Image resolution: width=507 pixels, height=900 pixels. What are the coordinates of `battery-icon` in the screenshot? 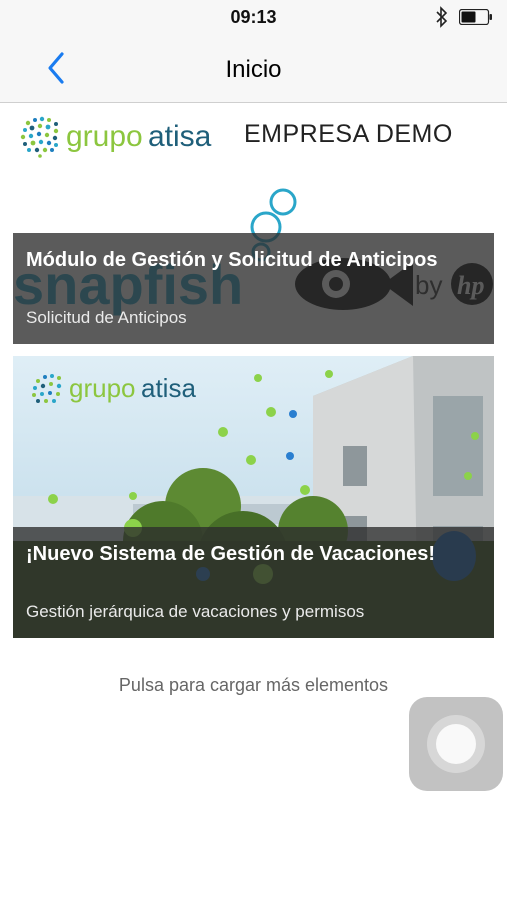 It's located at (475, 17).